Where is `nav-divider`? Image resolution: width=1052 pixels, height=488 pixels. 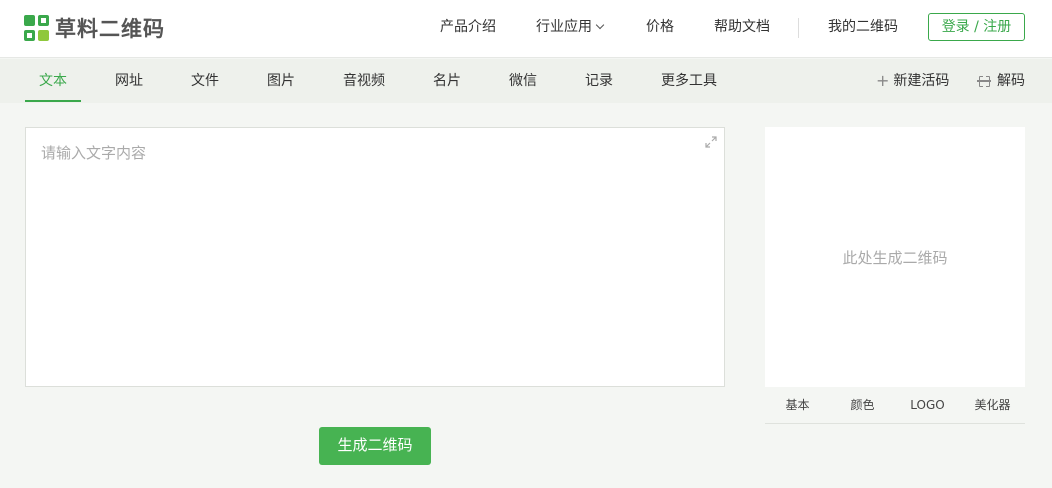
nav-divider is located at coordinates (798, 28).